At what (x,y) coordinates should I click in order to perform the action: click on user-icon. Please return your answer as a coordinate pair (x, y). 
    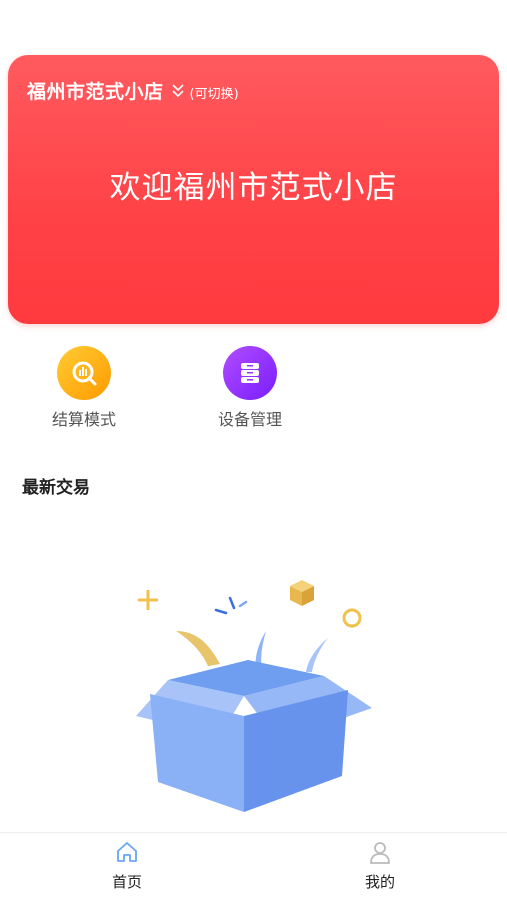
    Looking at the image, I should click on (380, 853).